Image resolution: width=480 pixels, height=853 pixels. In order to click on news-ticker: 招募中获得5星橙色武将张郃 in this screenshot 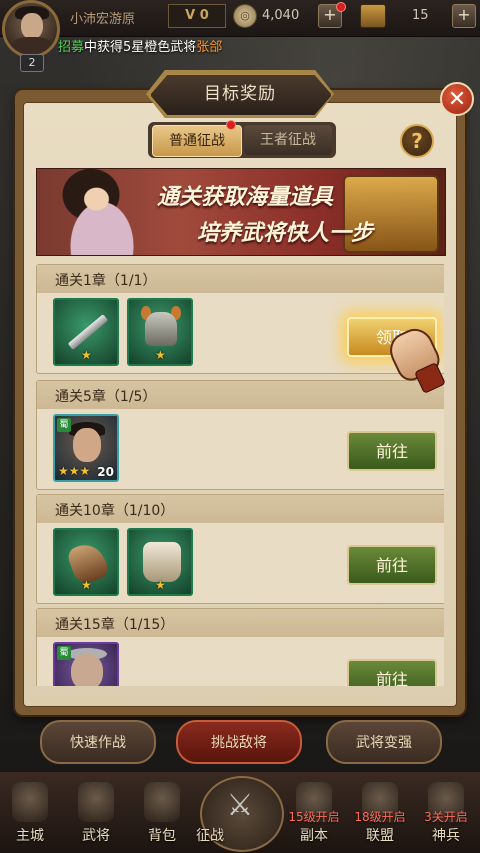, I will do `click(140, 47)`.